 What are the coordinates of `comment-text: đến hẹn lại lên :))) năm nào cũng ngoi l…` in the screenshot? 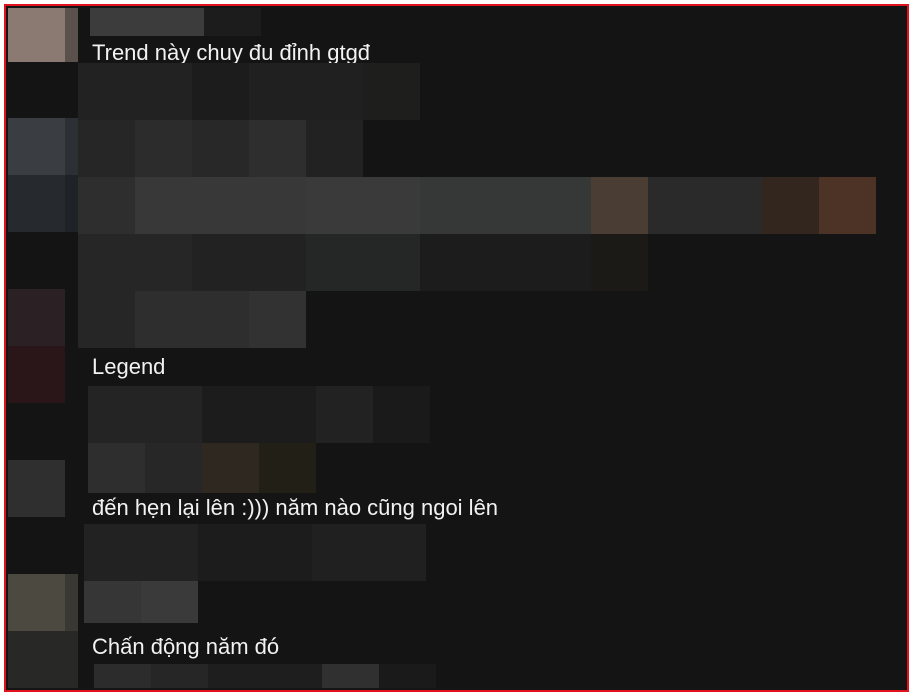 It's located at (295, 507).